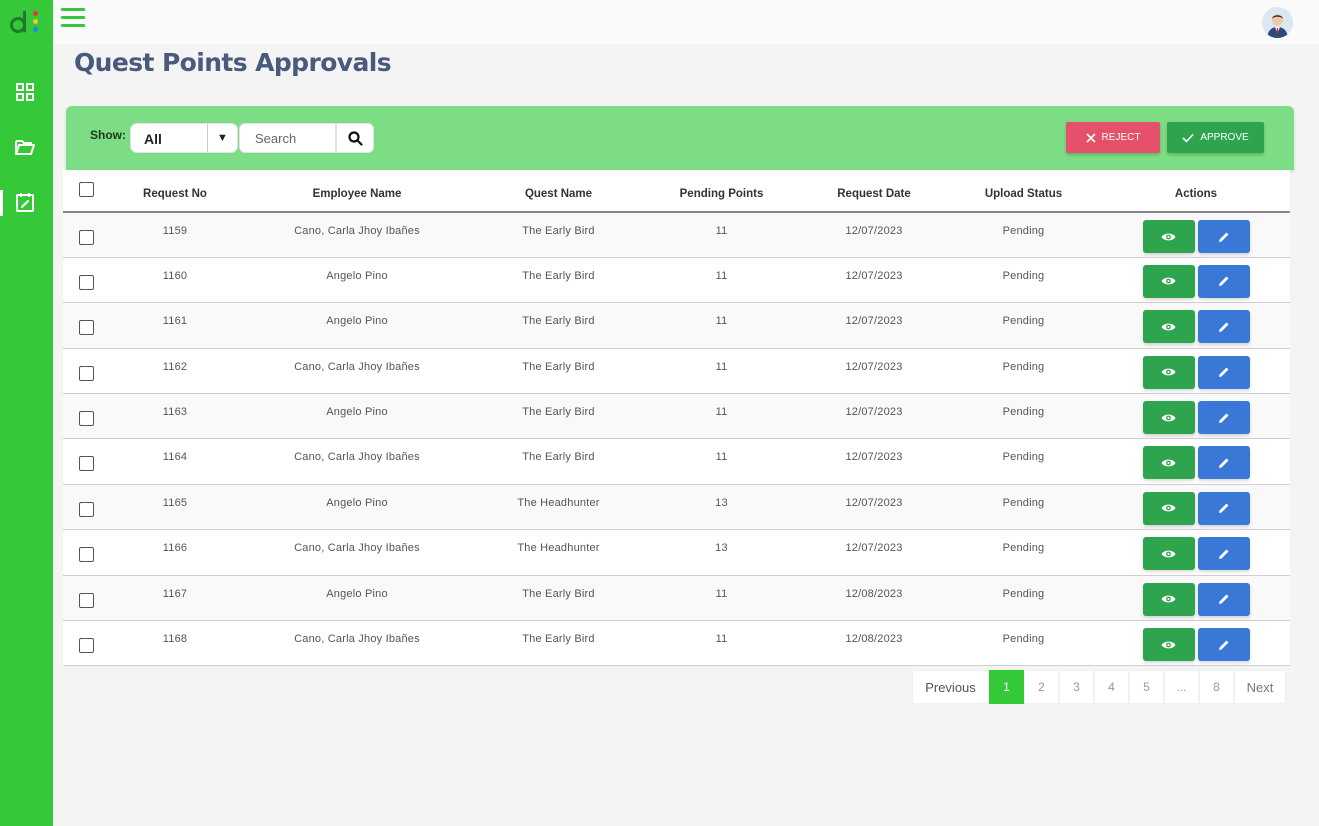 This screenshot has width=1319, height=826. Describe the element at coordinates (175, 366) in the screenshot. I see `cell-request-no: 1162` at that location.